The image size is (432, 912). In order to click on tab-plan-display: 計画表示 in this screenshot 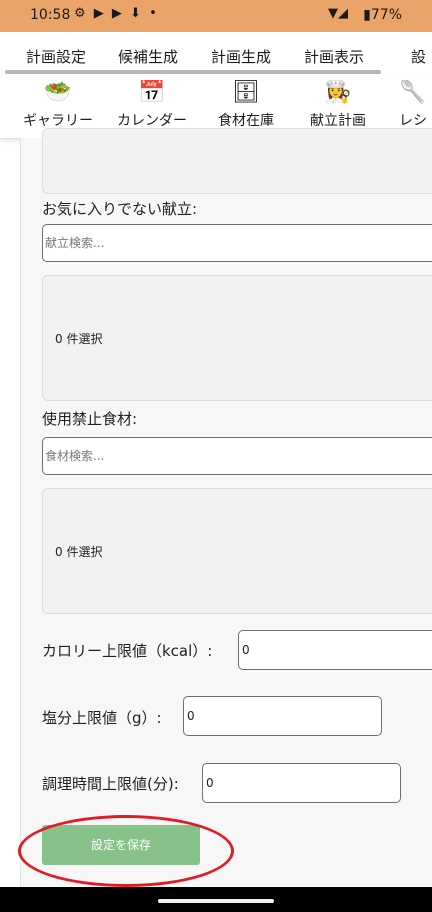, I will do `click(334, 56)`.